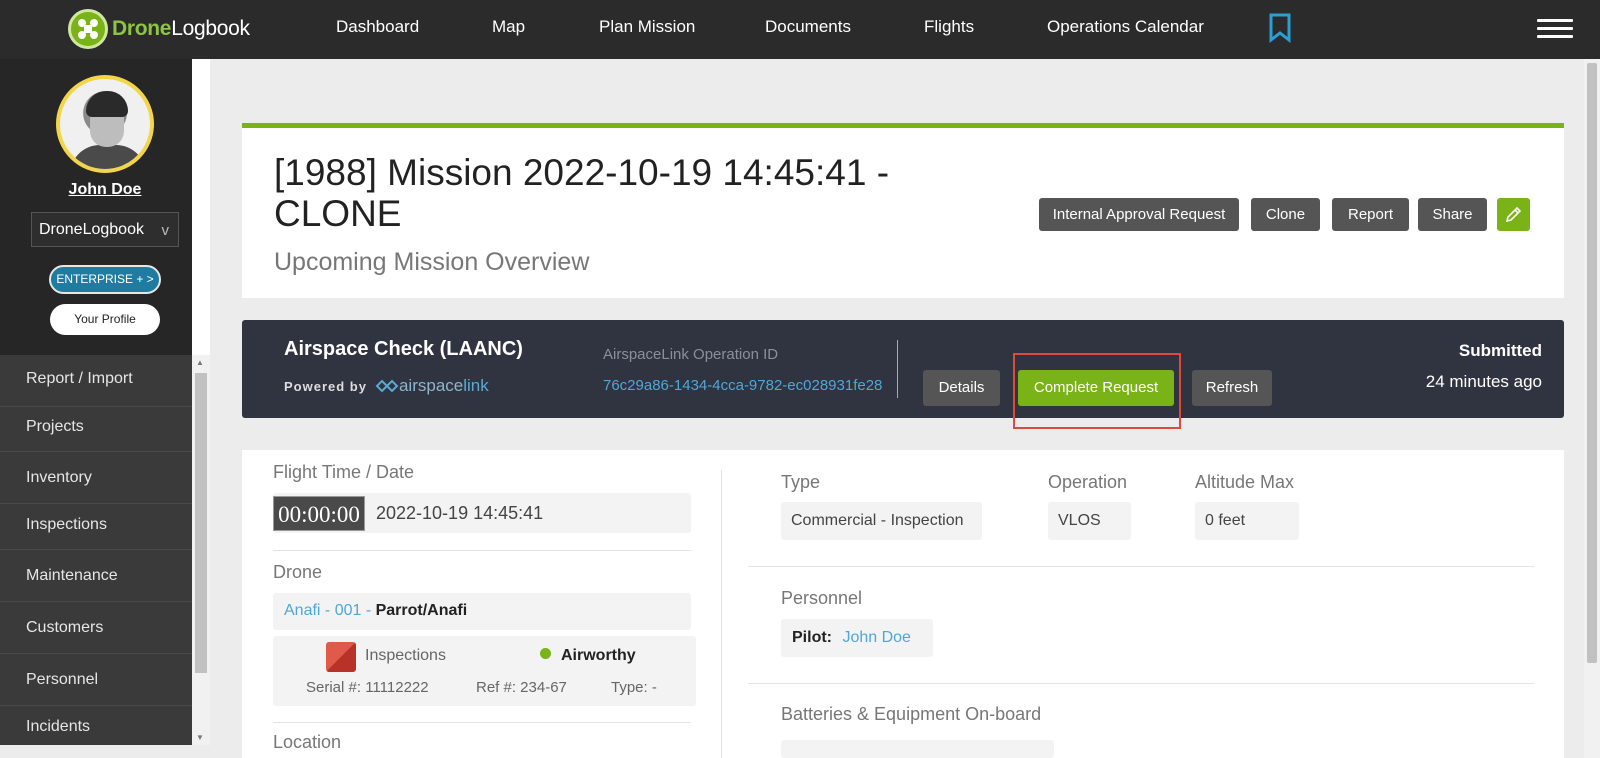 This screenshot has height=758, width=1600. I want to click on highlight-annotation, so click(1097, 391).